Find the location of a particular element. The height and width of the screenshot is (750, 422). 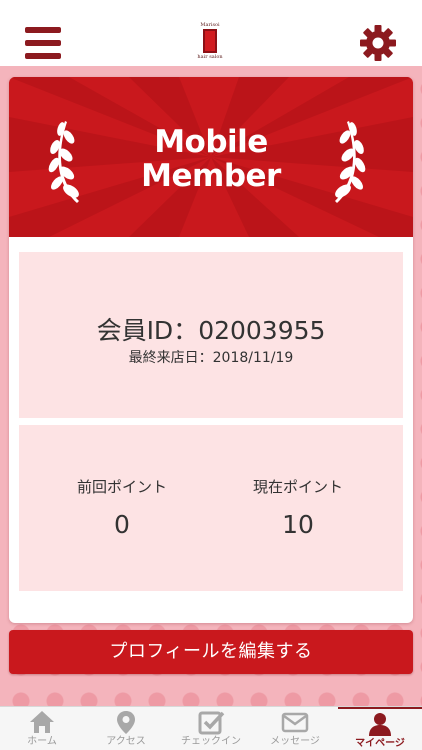

member-id: 会員ID：02003955 is located at coordinates (211, 331).